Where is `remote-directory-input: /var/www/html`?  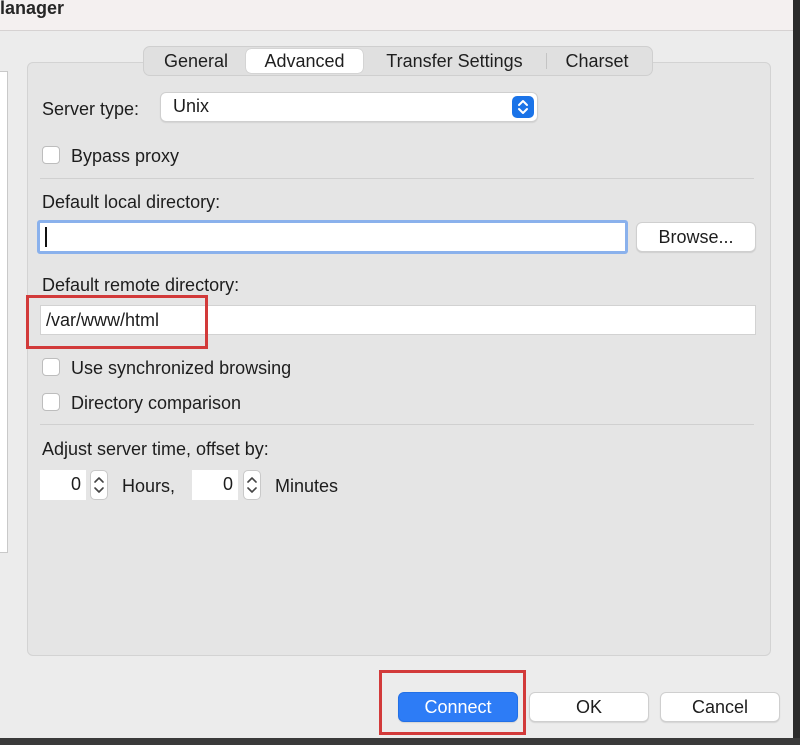
remote-directory-input: /var/www/html is located at coordinates (398, 320).